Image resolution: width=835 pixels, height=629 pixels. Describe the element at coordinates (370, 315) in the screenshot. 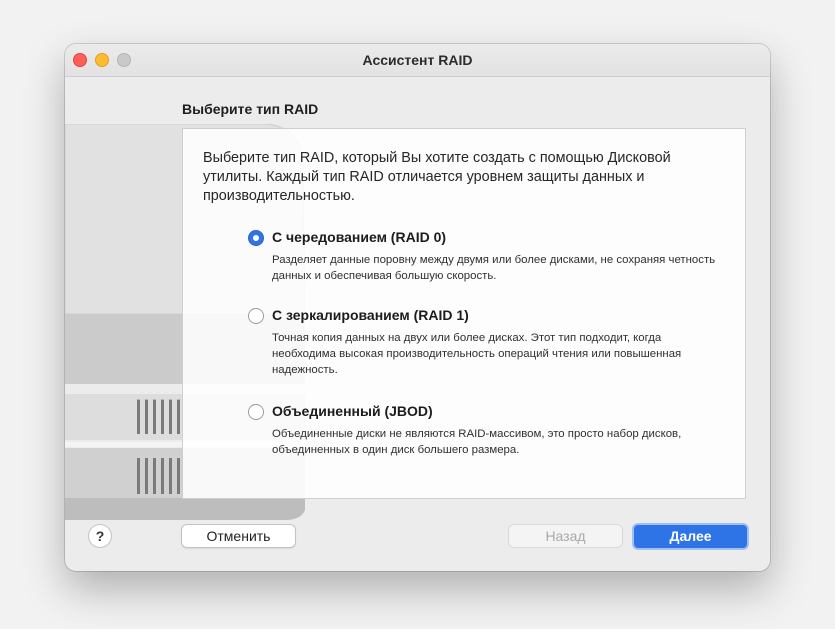

I see `option-raid1-title: С зеркалированием (RAID 1)` at that location.